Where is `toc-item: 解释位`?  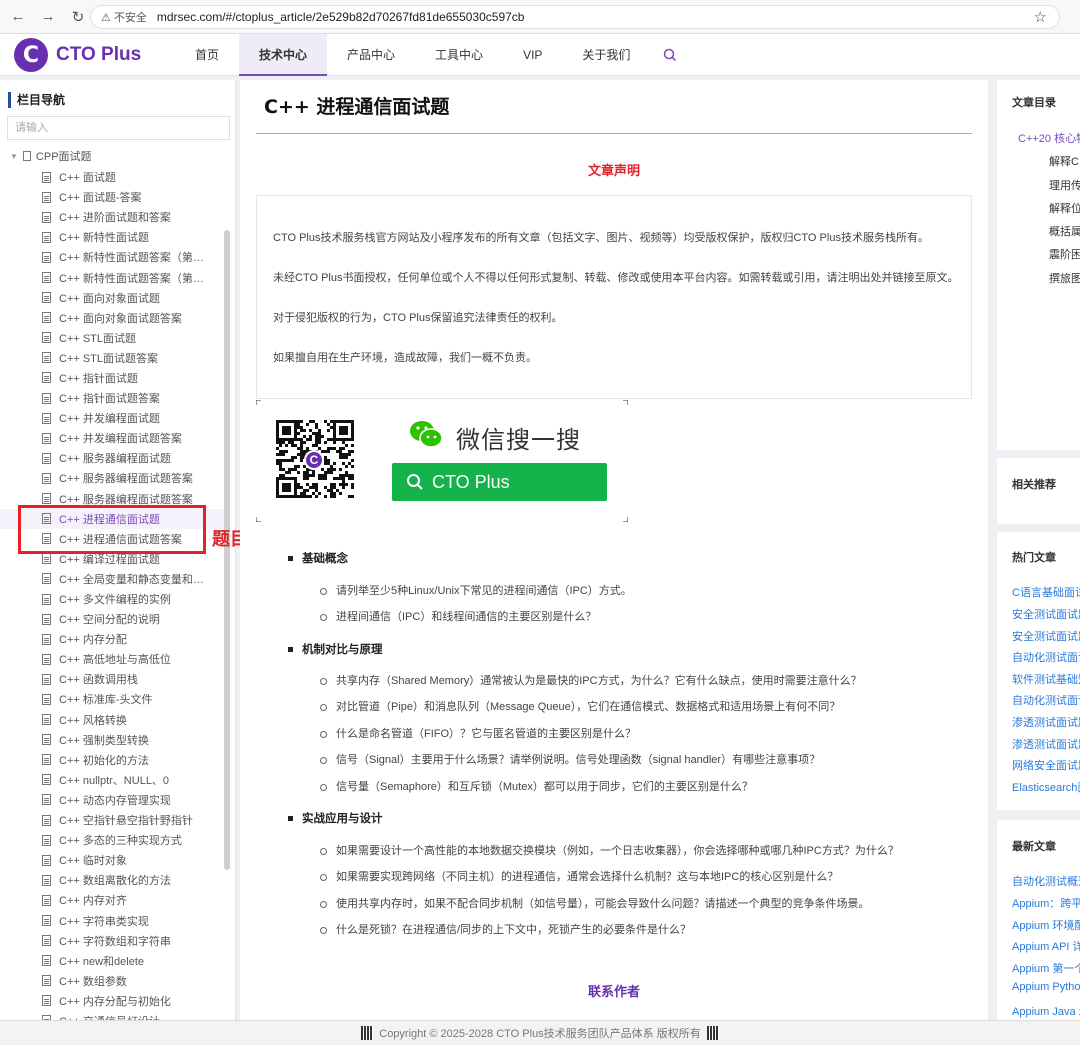 toc-item: 解释位 is located at coordinates (1064, 208).